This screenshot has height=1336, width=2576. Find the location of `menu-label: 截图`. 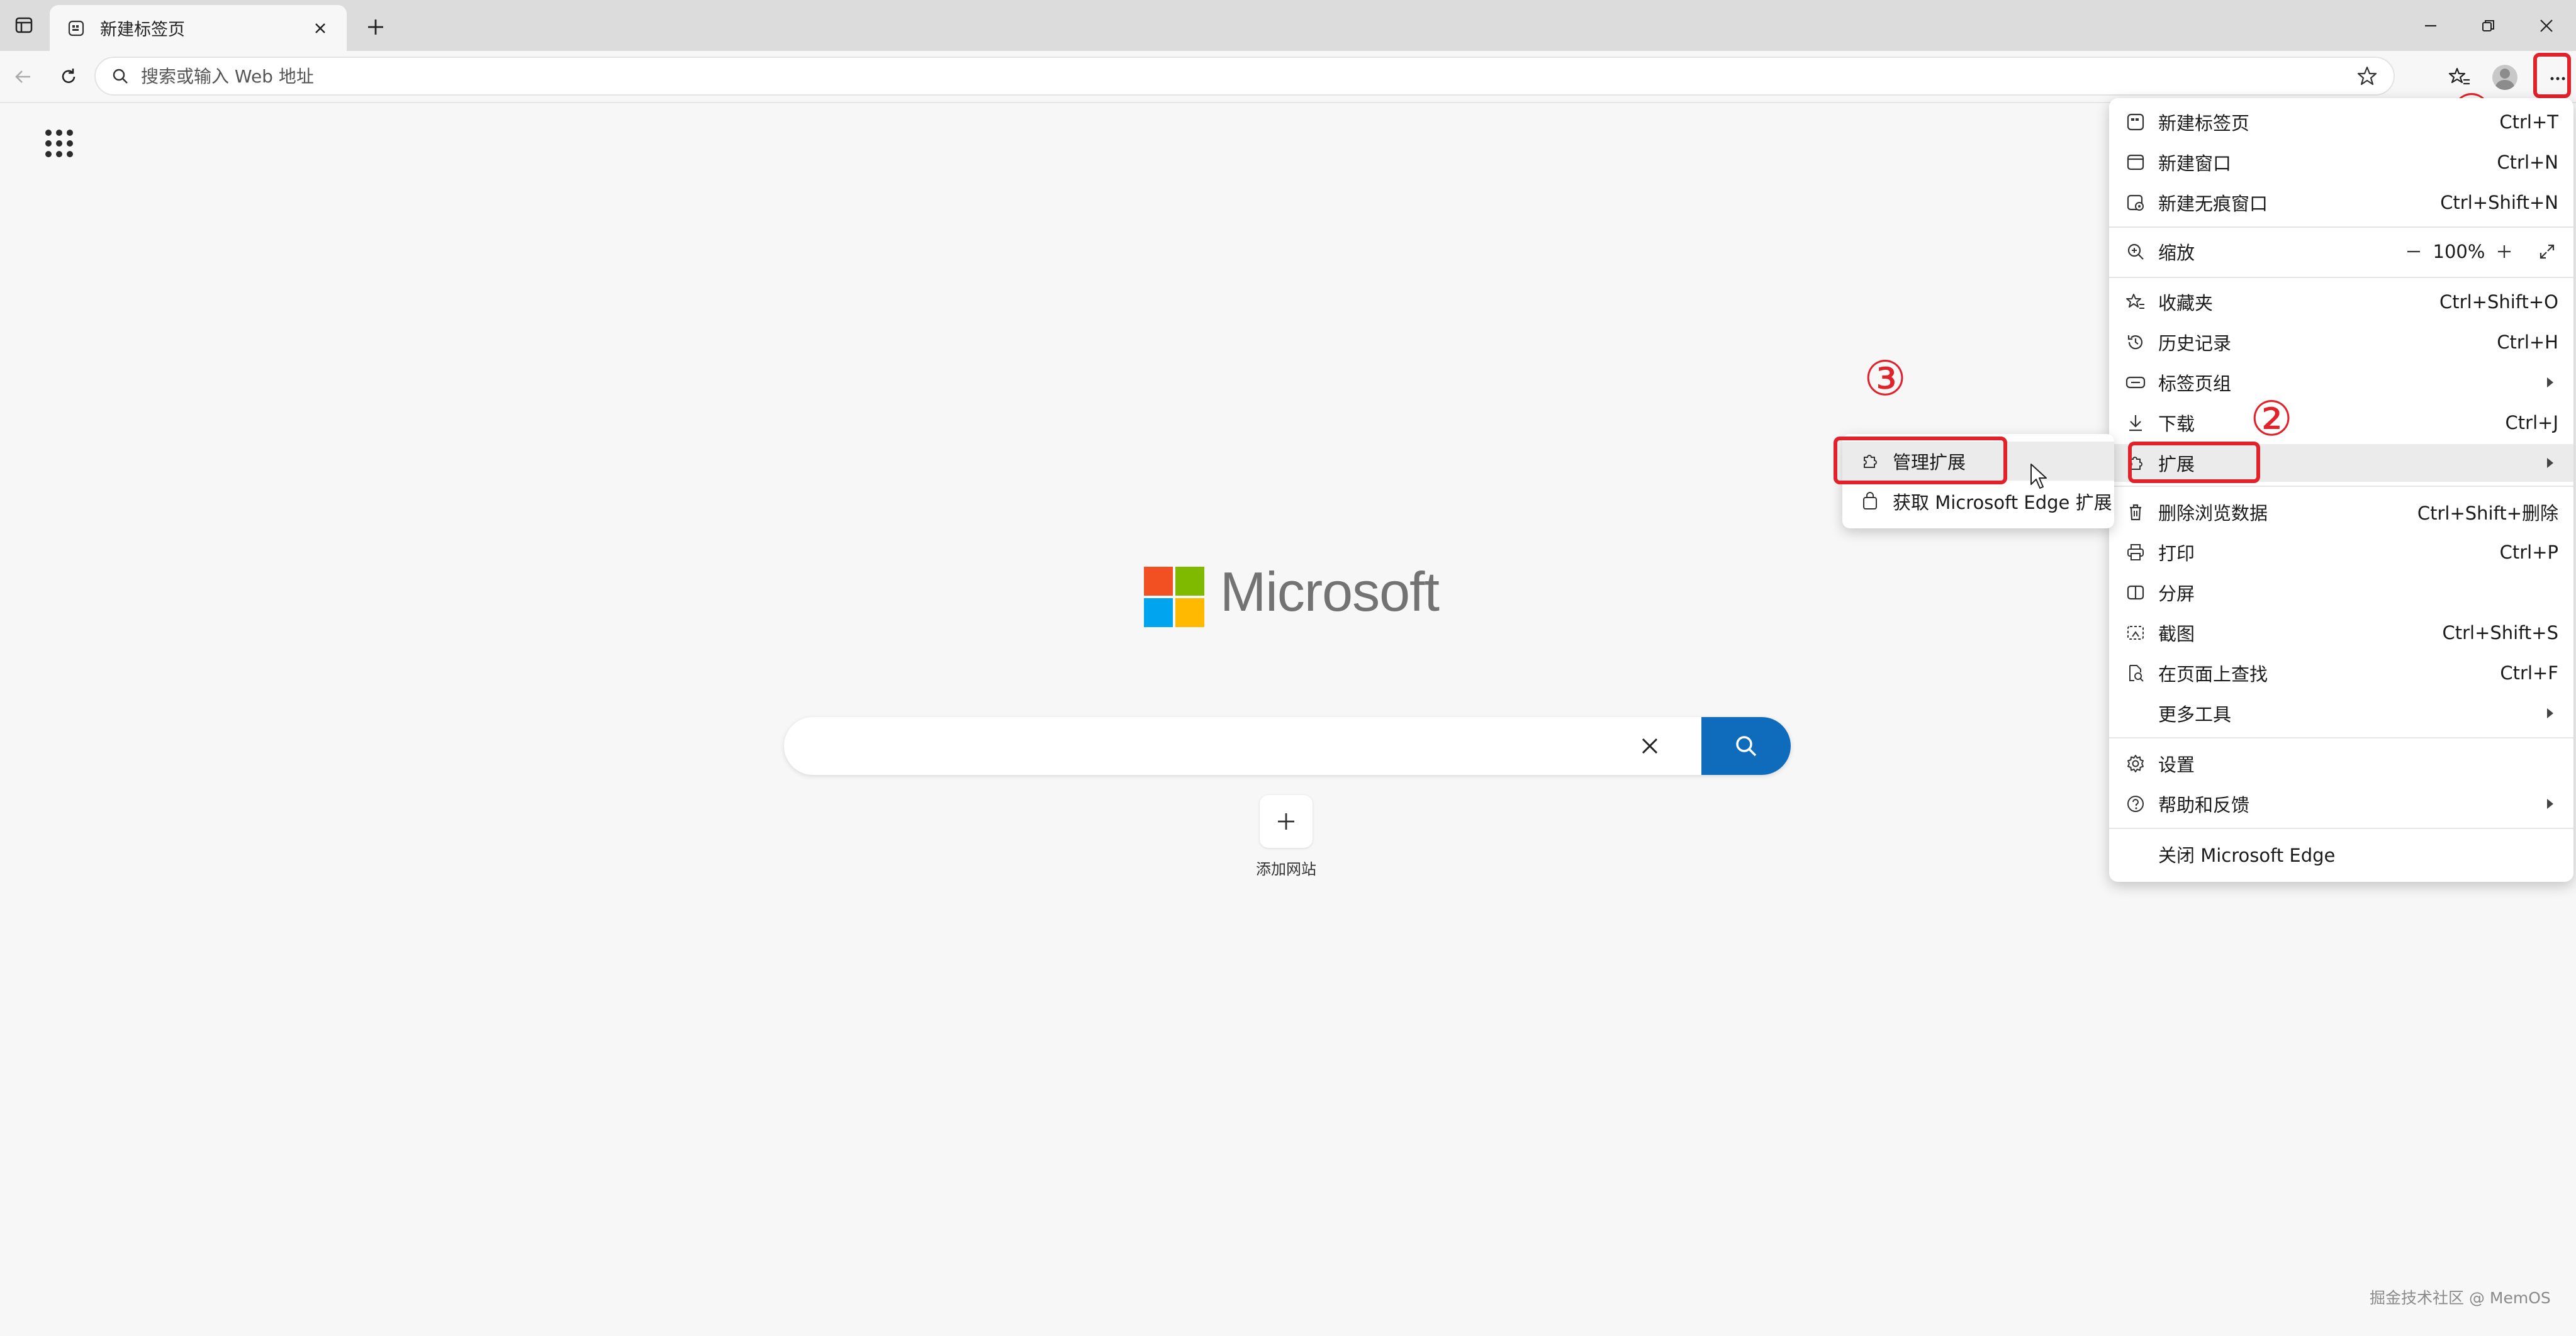

menu-label: 截图 is located at coordinates (2176, 634).